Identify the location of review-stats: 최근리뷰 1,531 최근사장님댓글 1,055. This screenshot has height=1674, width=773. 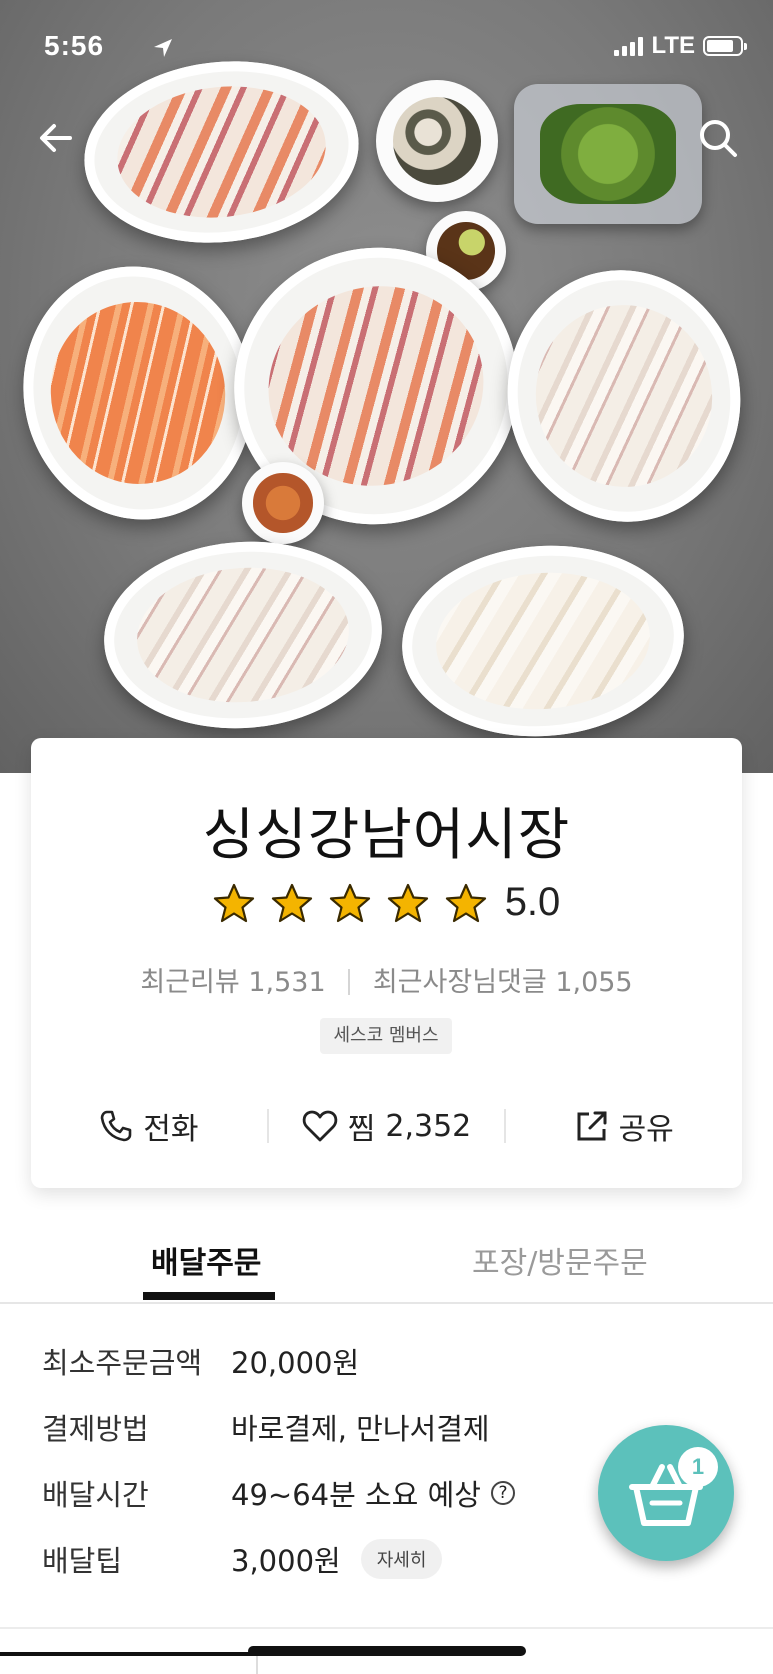
(386, 979).